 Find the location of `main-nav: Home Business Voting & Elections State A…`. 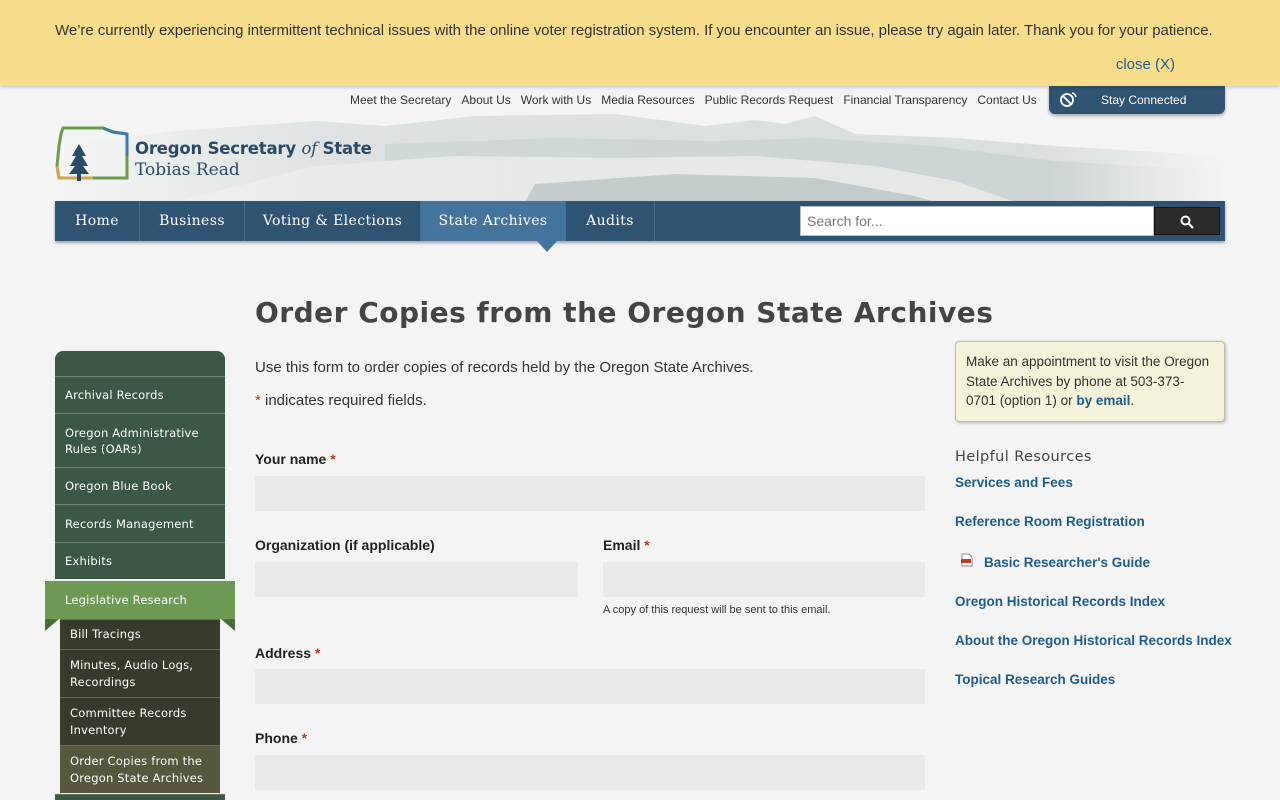

main-nav: Home Business Voting & Elections State A… is located at coordinates (640, 226).